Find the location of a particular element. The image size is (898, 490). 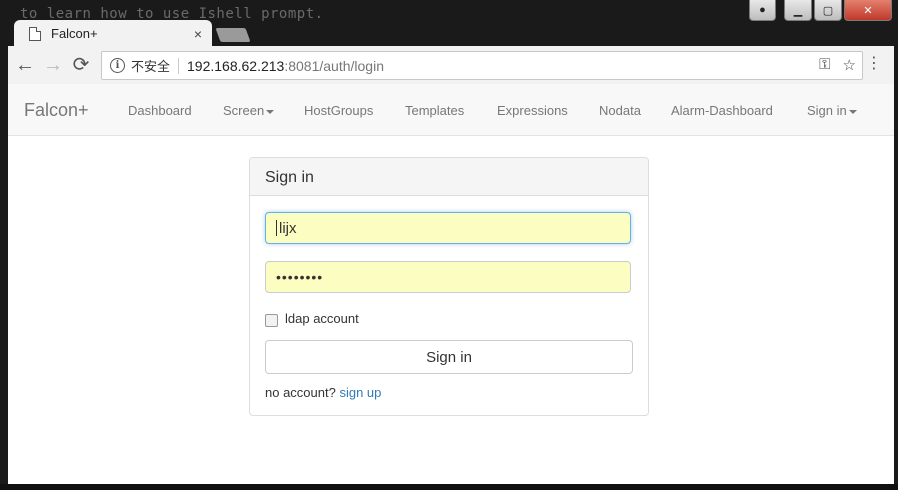

star-icon: ☆ is located at coordinates (849, 65).